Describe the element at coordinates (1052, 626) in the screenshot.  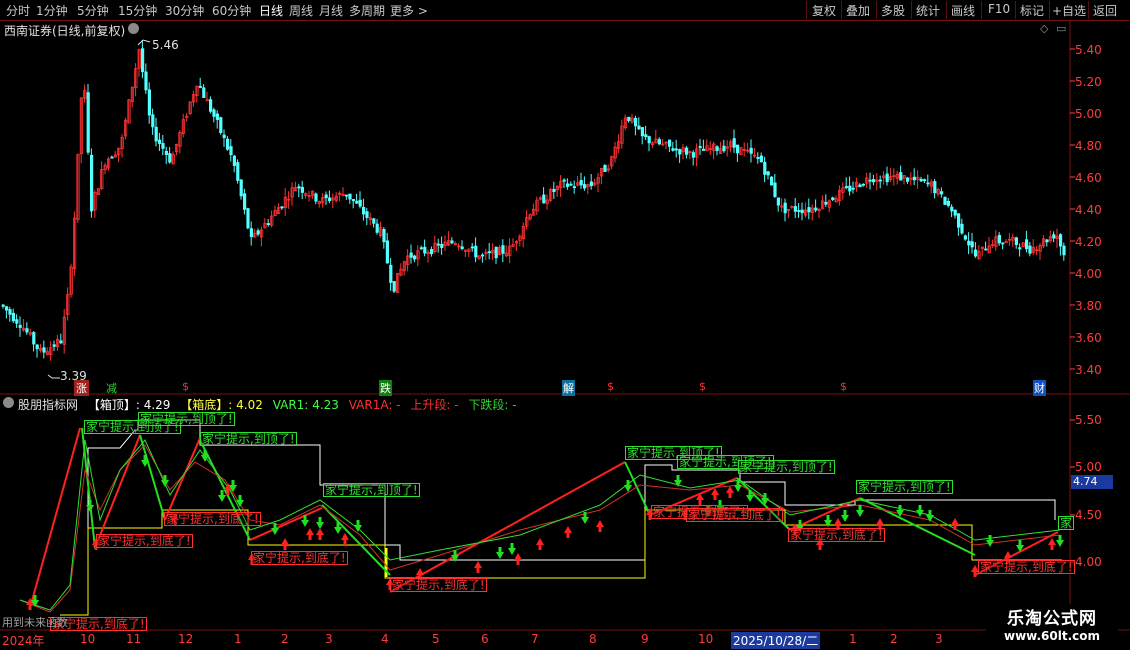
I see `watermark: 乐淘公式网 www.60lt.com` at that location.